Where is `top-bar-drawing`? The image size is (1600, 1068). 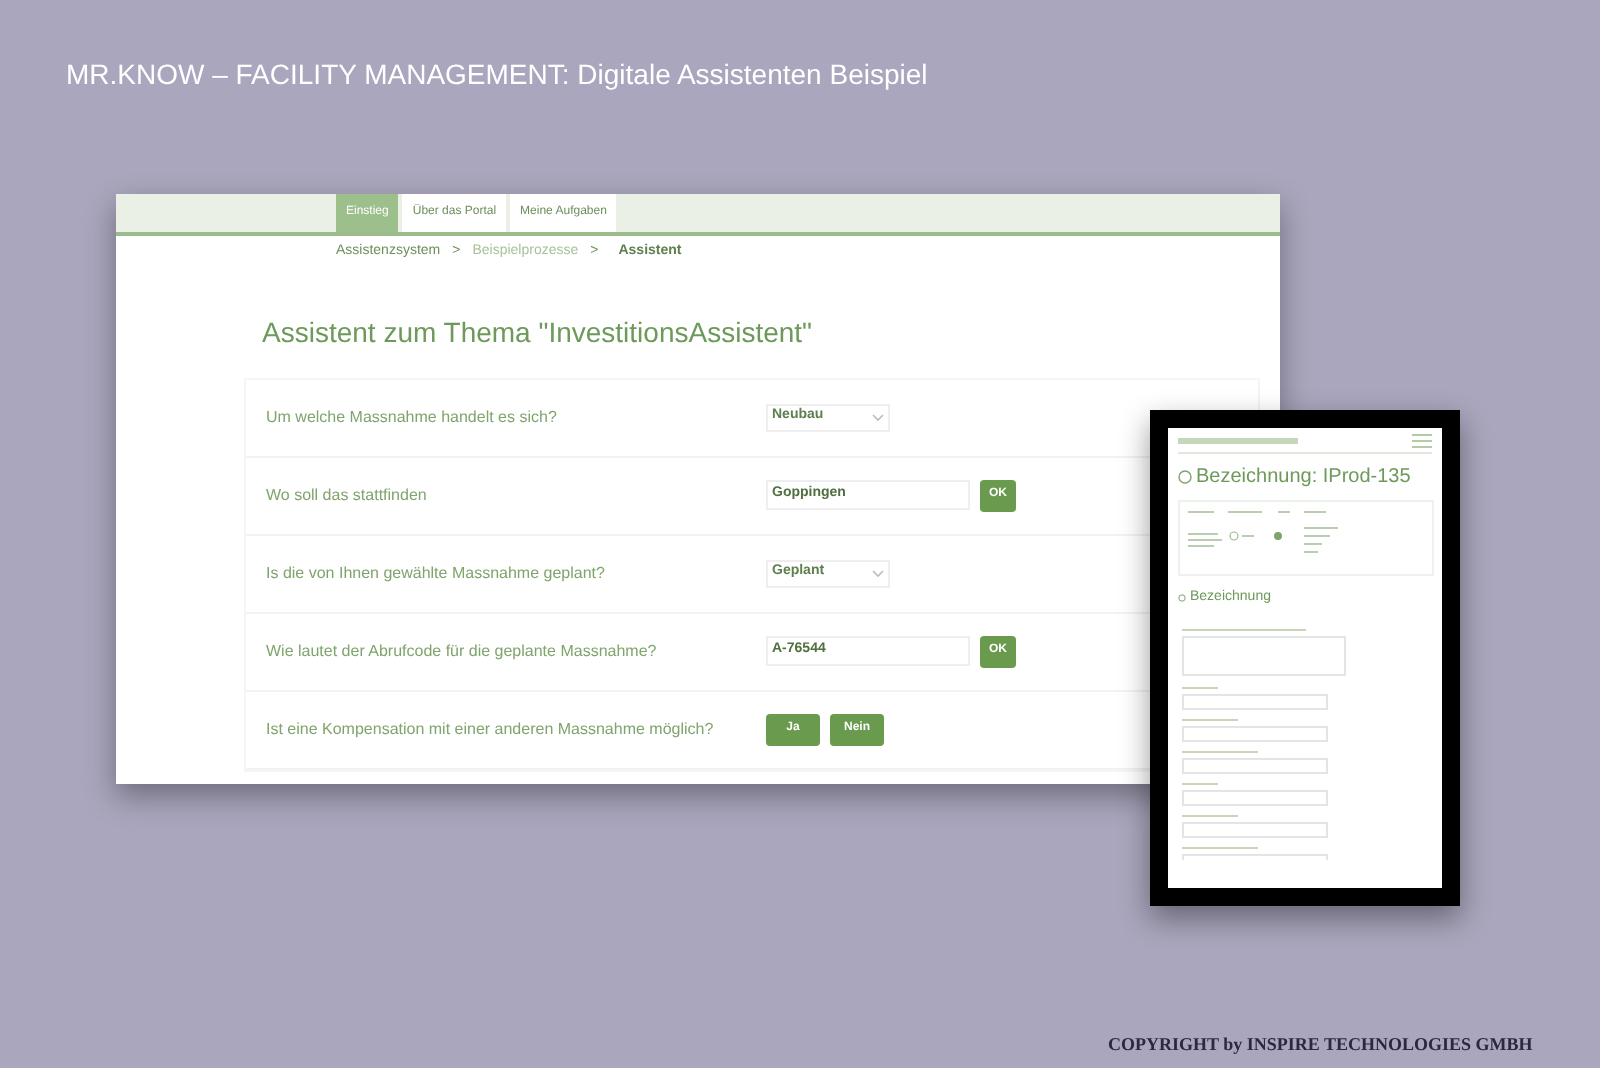 top-bar-drawing is located at coordinates (1238, 440).